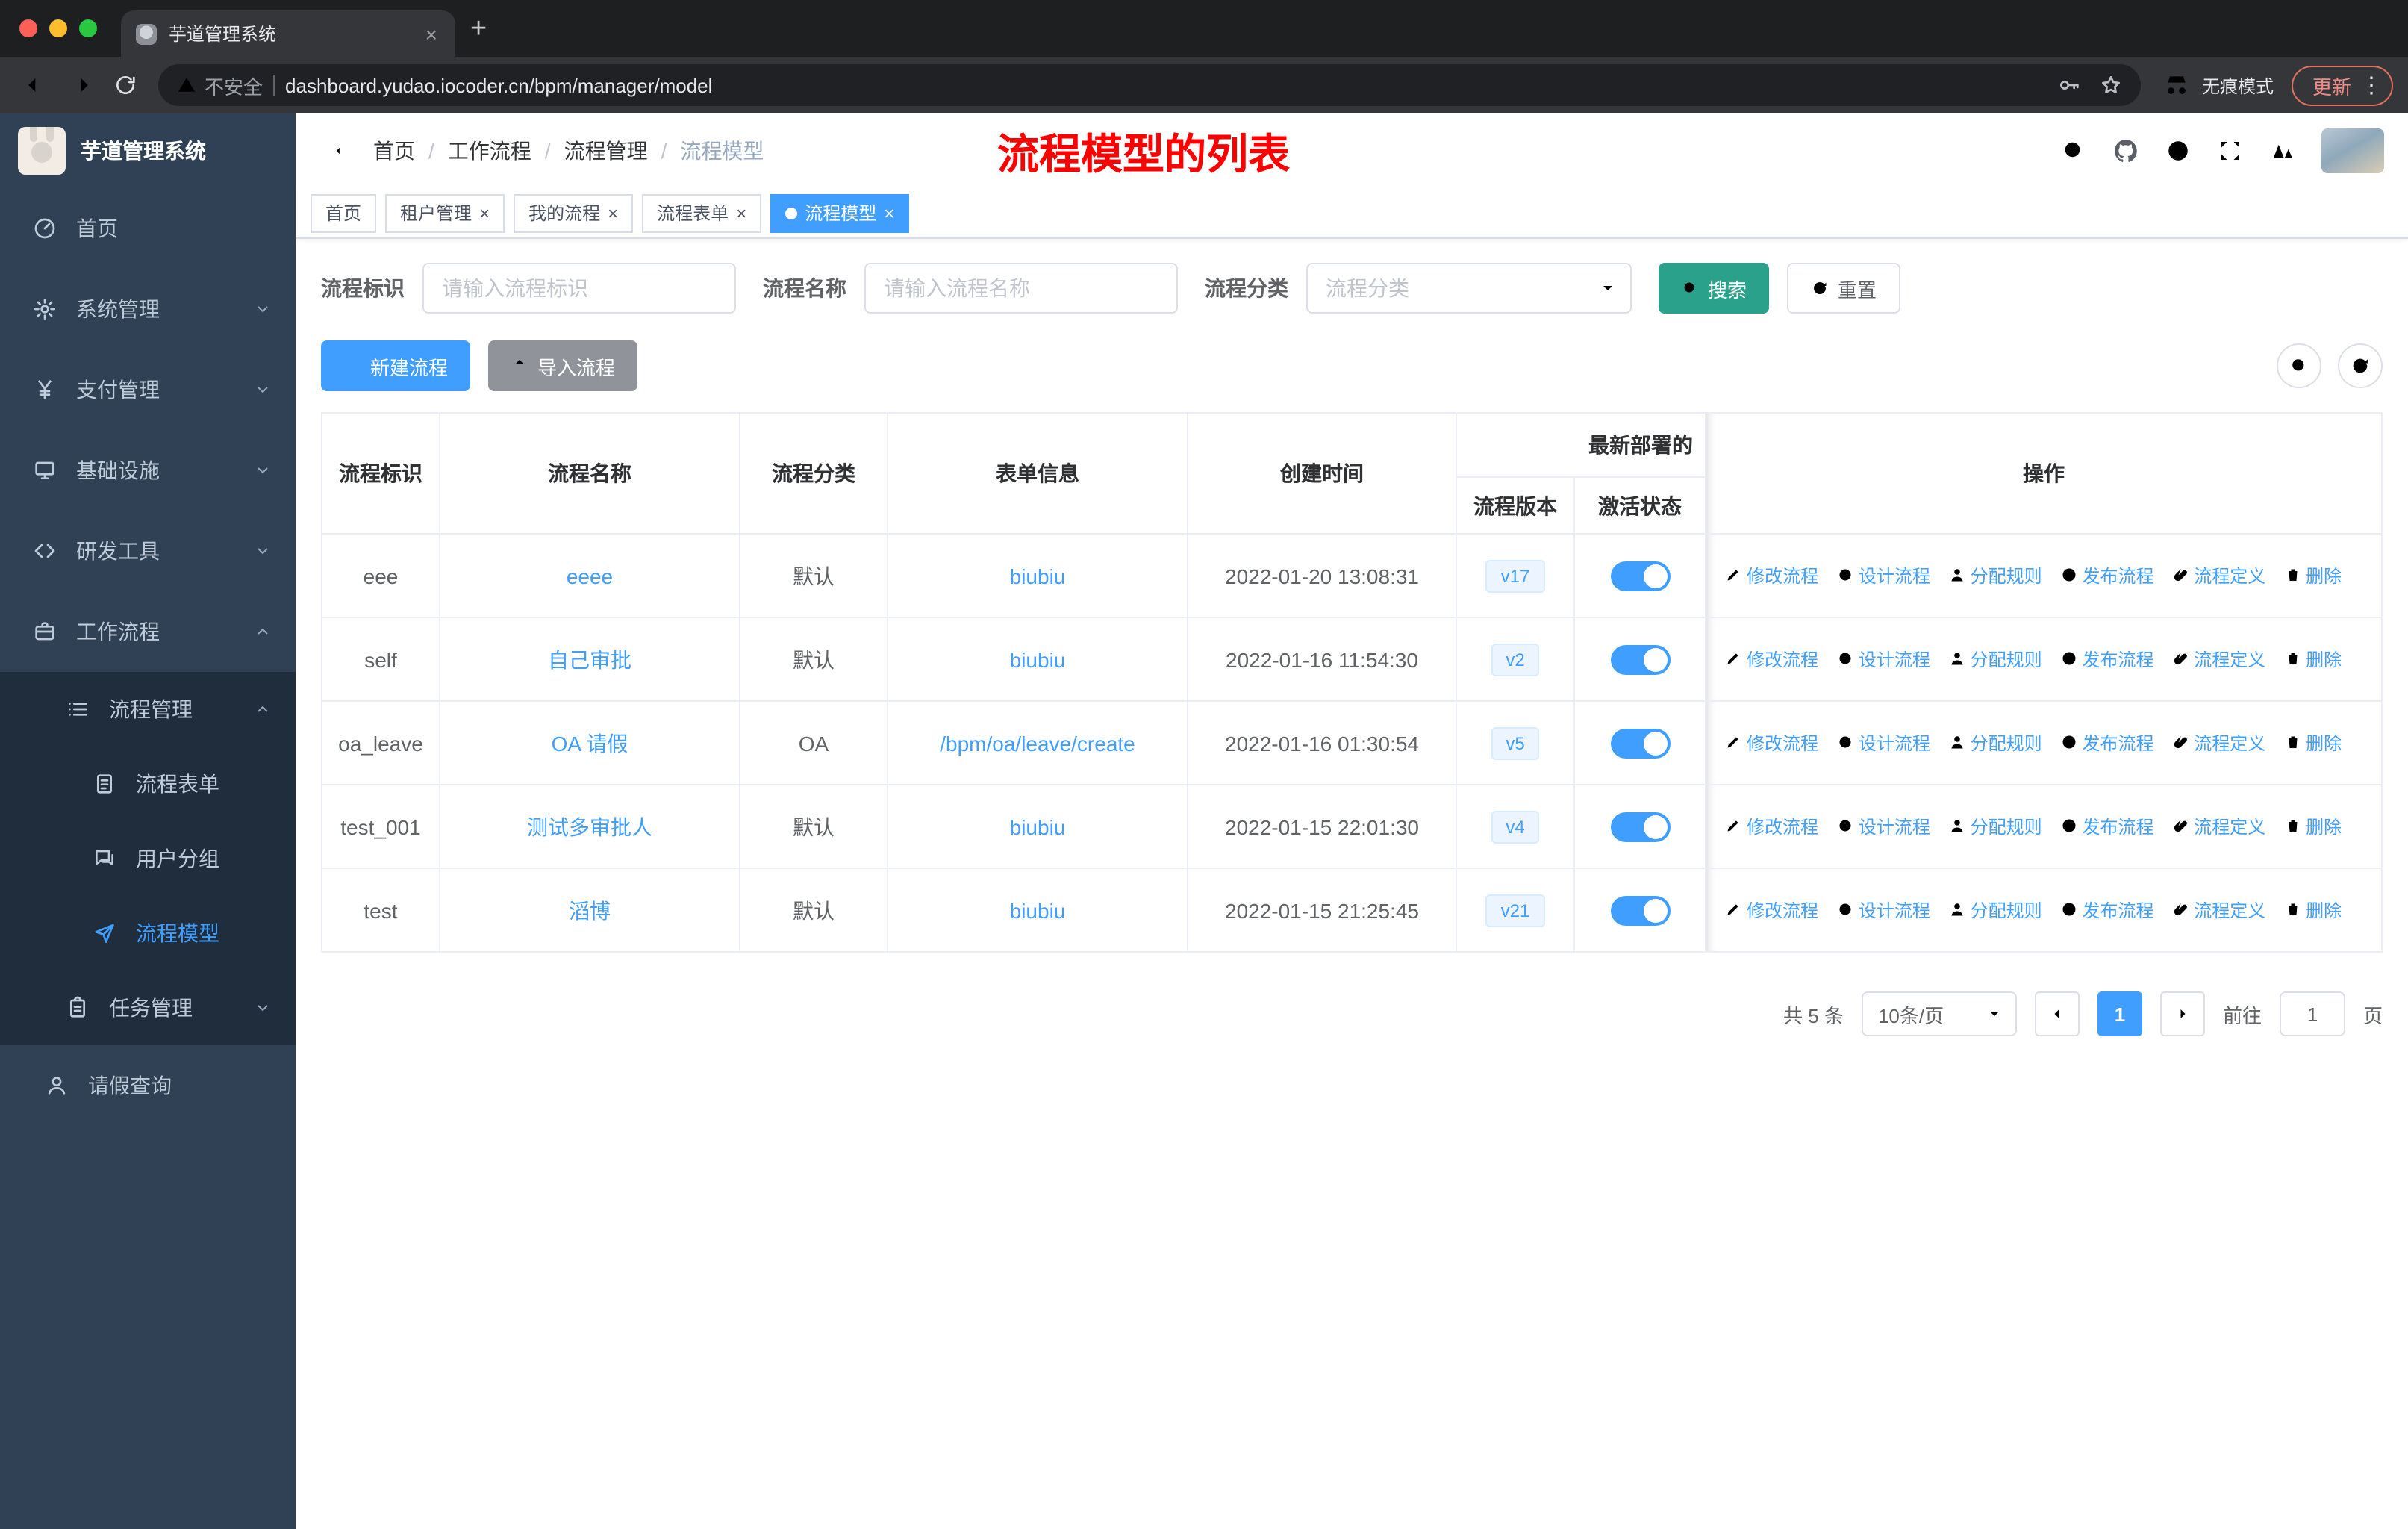 The width and height of the screenshot is (2408, 1529). Describe the element at coordinates (431, 33) in the screenshot. I see `tab-close-icon: ×` at that location.